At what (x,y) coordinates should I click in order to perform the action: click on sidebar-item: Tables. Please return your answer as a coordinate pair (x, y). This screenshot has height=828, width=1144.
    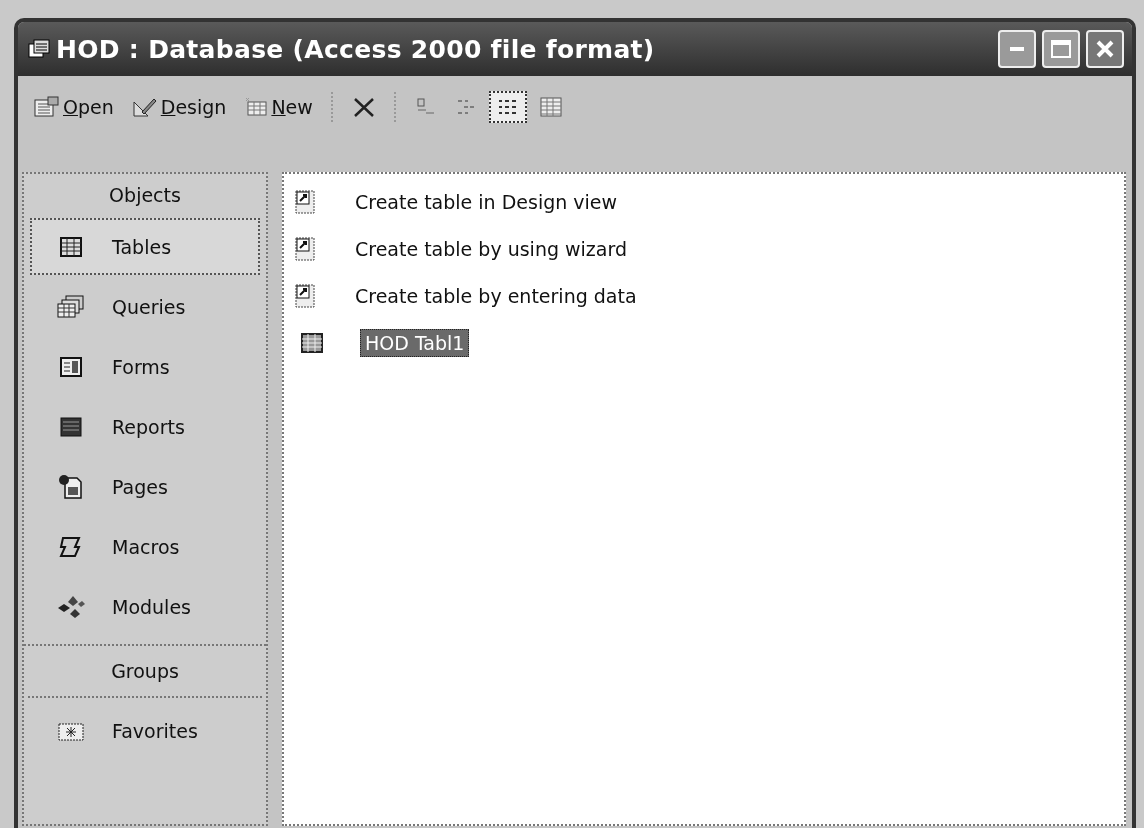
    Looking at the image, I should click on (145, 246).